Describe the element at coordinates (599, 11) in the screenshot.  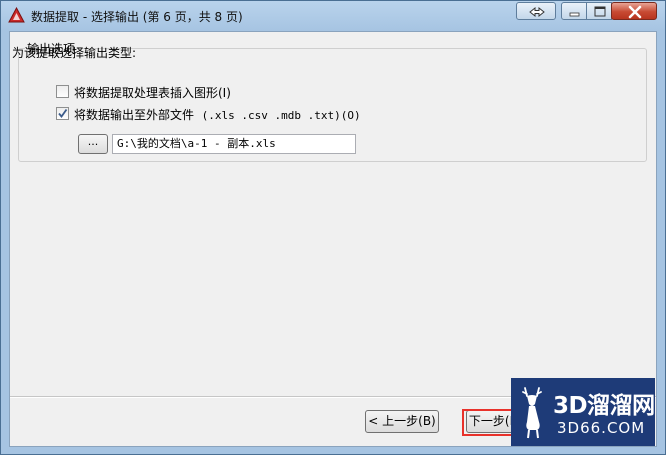
I see `maximize-button` at that location.